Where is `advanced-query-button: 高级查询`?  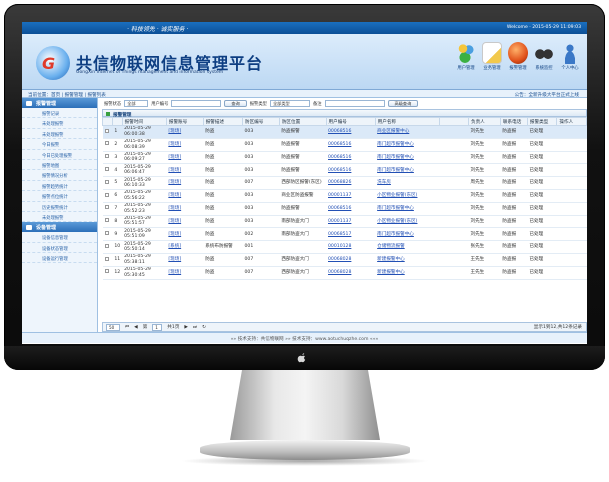
advanced-query-button: 高级查询 is located at coordinates (403, 103).